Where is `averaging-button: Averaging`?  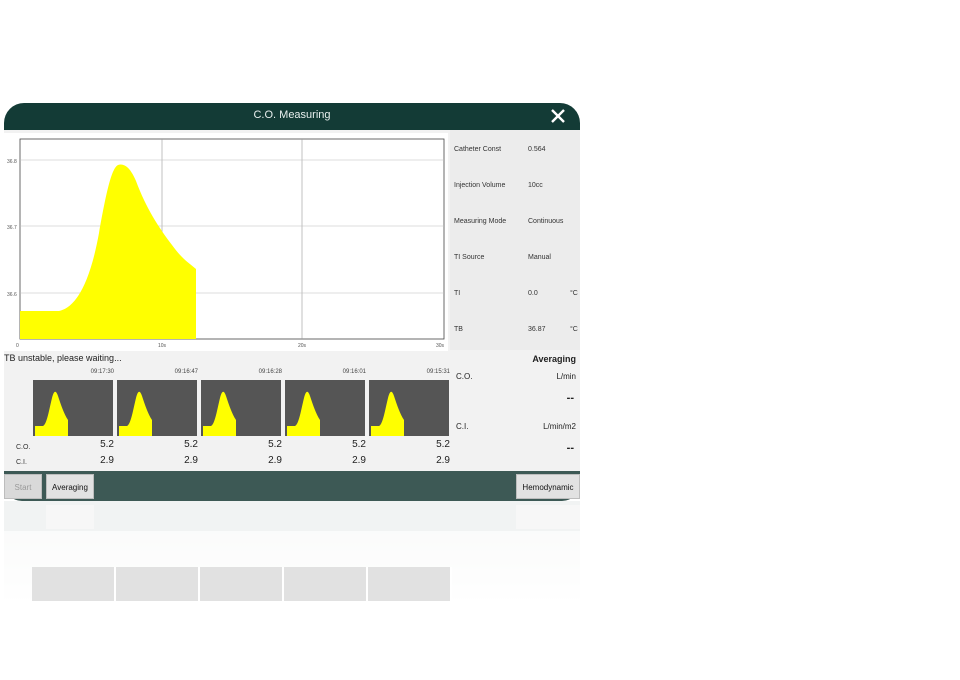
averaging-button: Averaging is located at coordinates (70, 486).